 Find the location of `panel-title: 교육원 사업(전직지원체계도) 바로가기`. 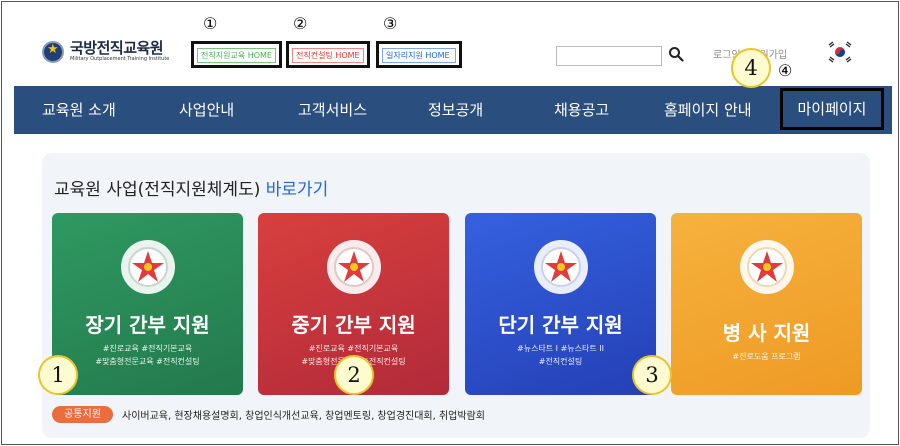

panel-title: 교육원 사업(전직지원체계도) 바로가기 is located at coordinates (191, 187).